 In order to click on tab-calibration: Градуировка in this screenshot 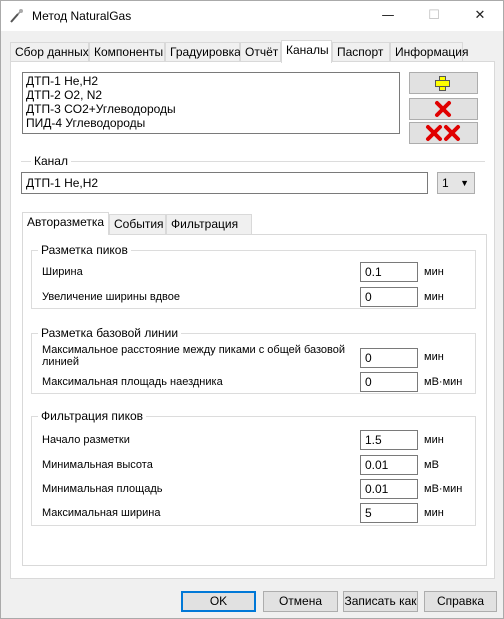, I will do `click(203, 52)`.